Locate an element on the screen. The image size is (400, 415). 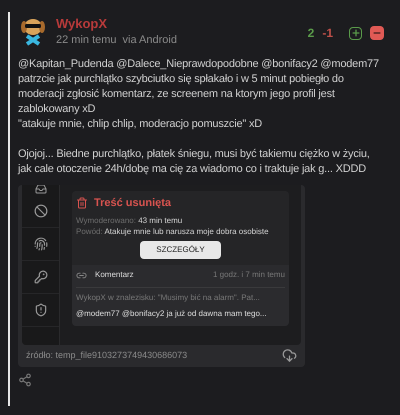
share-icon is located at coordinates (25, 379).